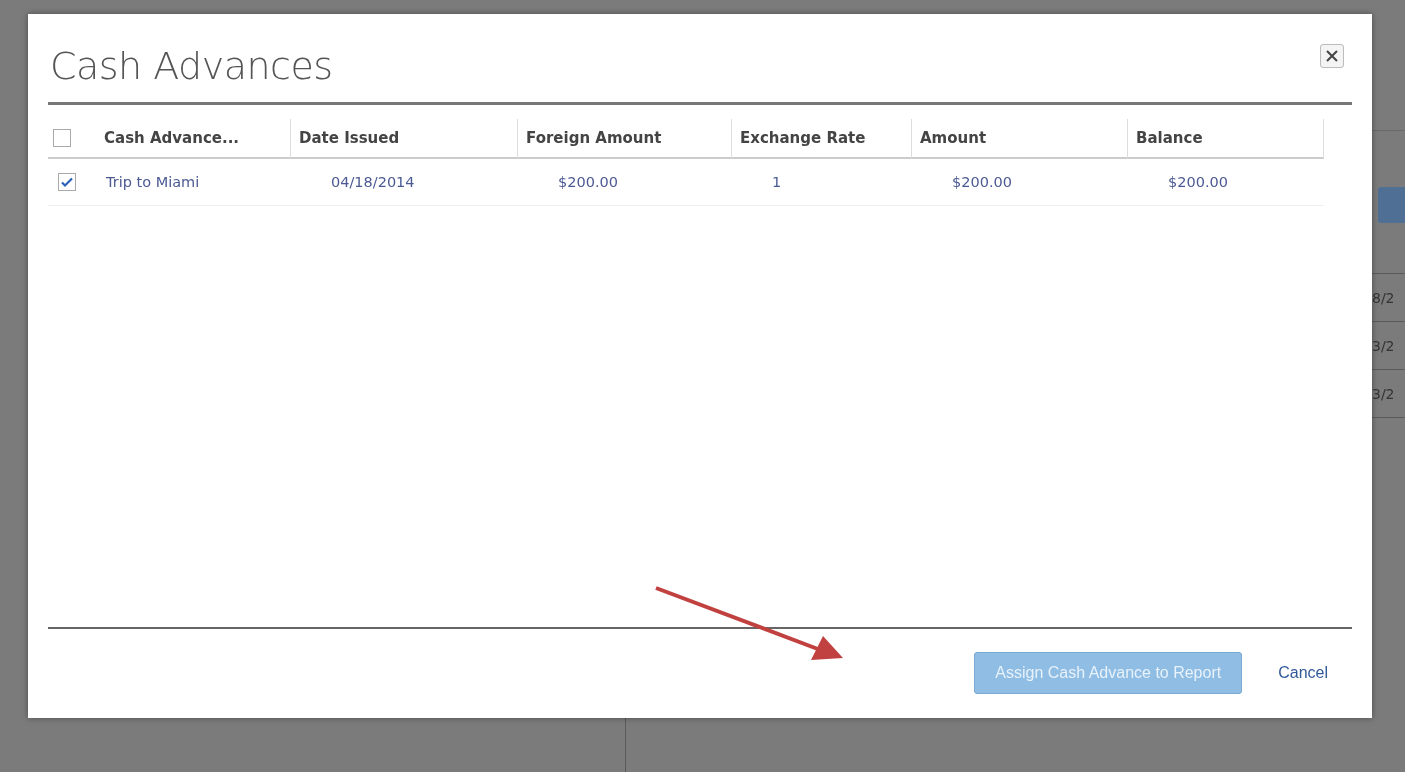 The height and width of the screenshot is (772, 1405). I want to click on column-header: Foreign Amount, so click(594, 138).